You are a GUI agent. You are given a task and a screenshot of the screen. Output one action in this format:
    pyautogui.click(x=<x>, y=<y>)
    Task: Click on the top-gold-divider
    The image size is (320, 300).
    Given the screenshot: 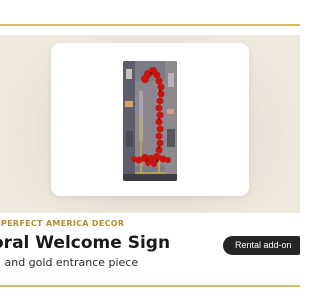 What is the action you would take?
    pyautogui.click(x=150, y=25)
    